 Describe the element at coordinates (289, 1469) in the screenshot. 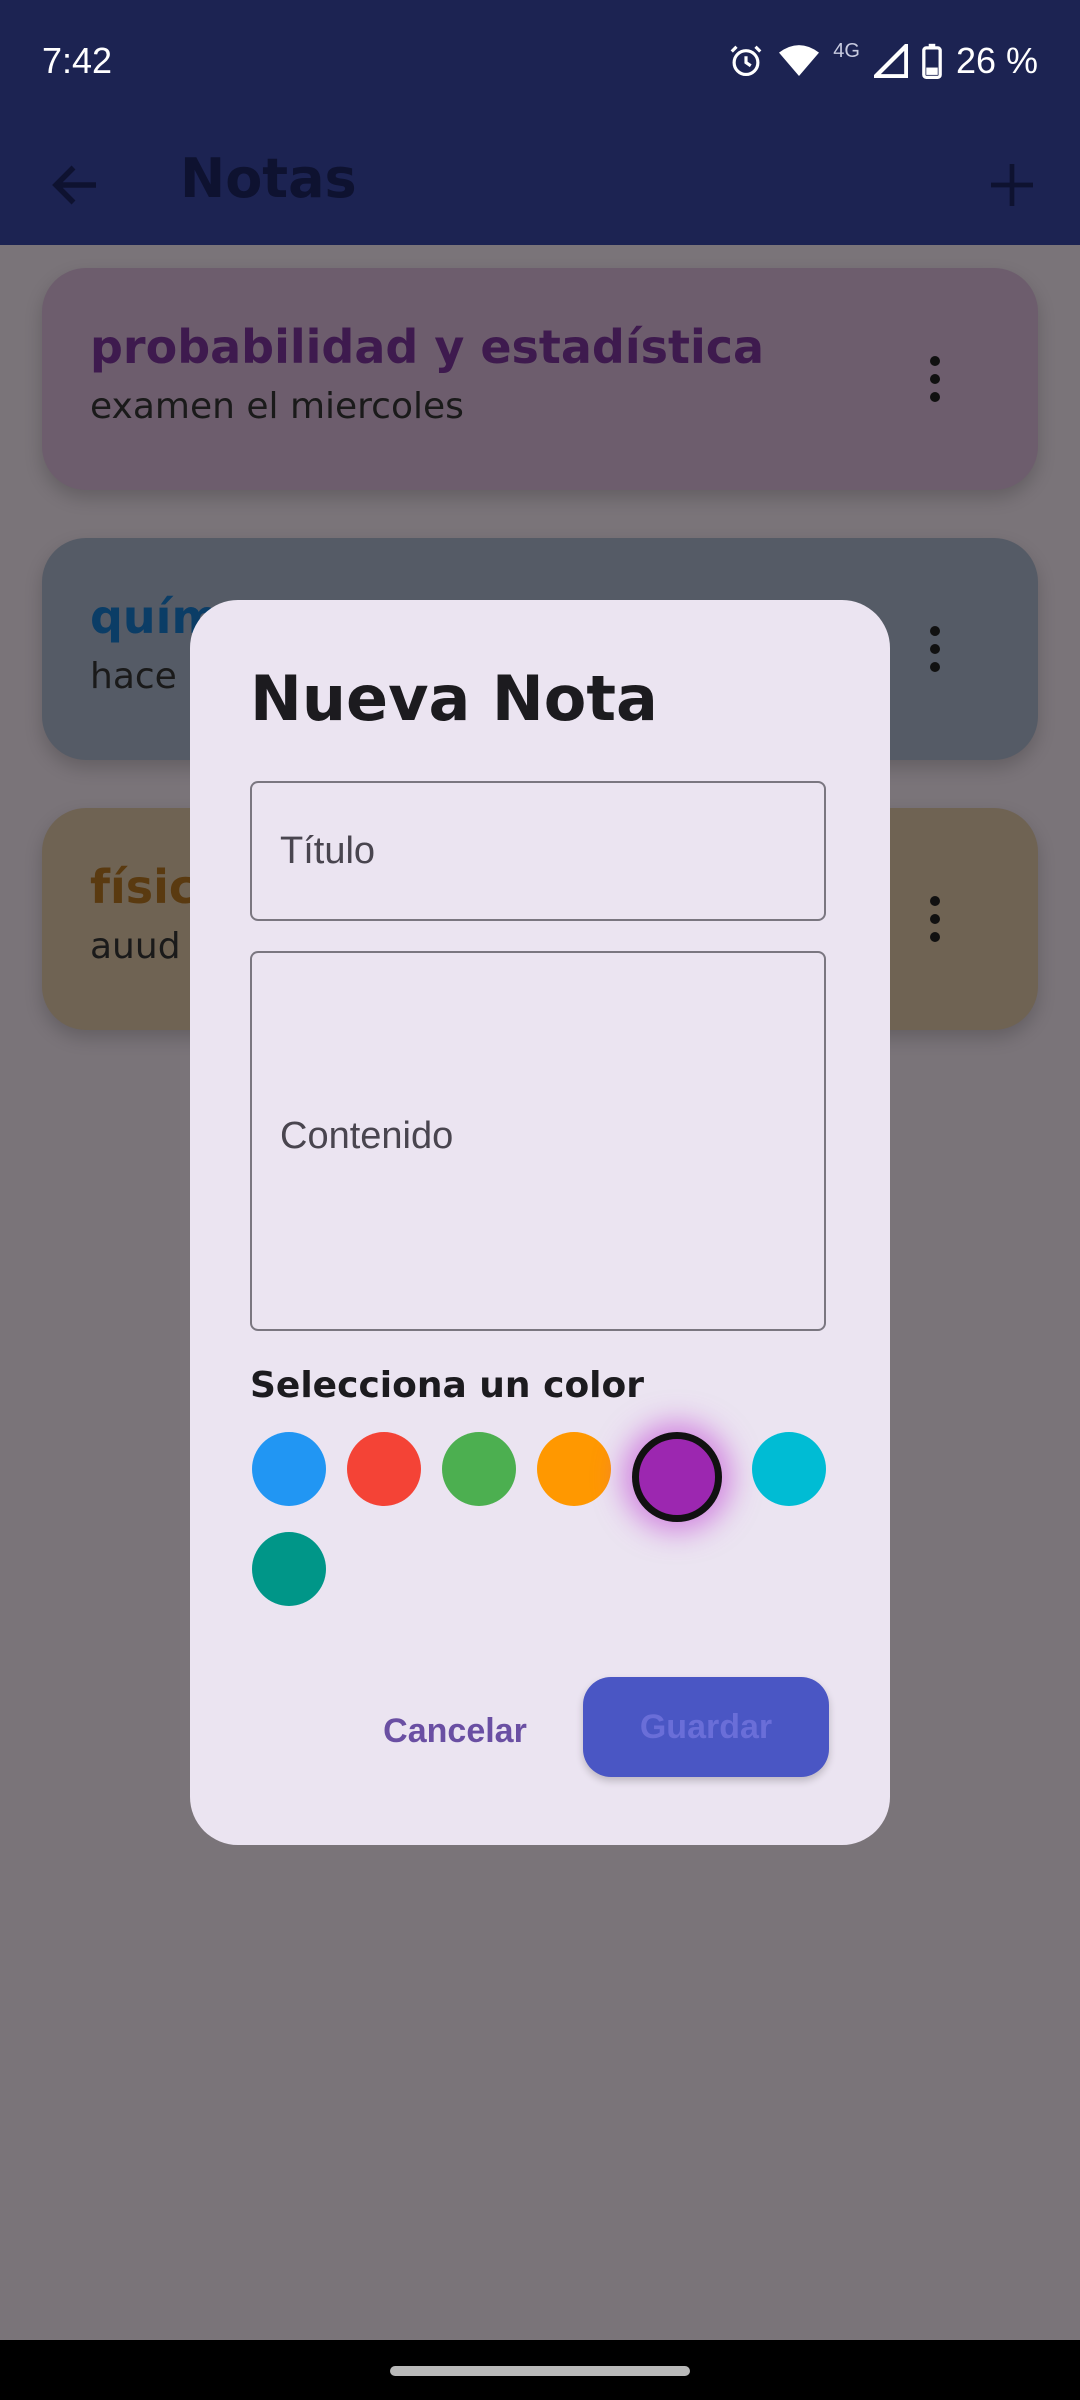

I see `color-swatch-blue` at that location.